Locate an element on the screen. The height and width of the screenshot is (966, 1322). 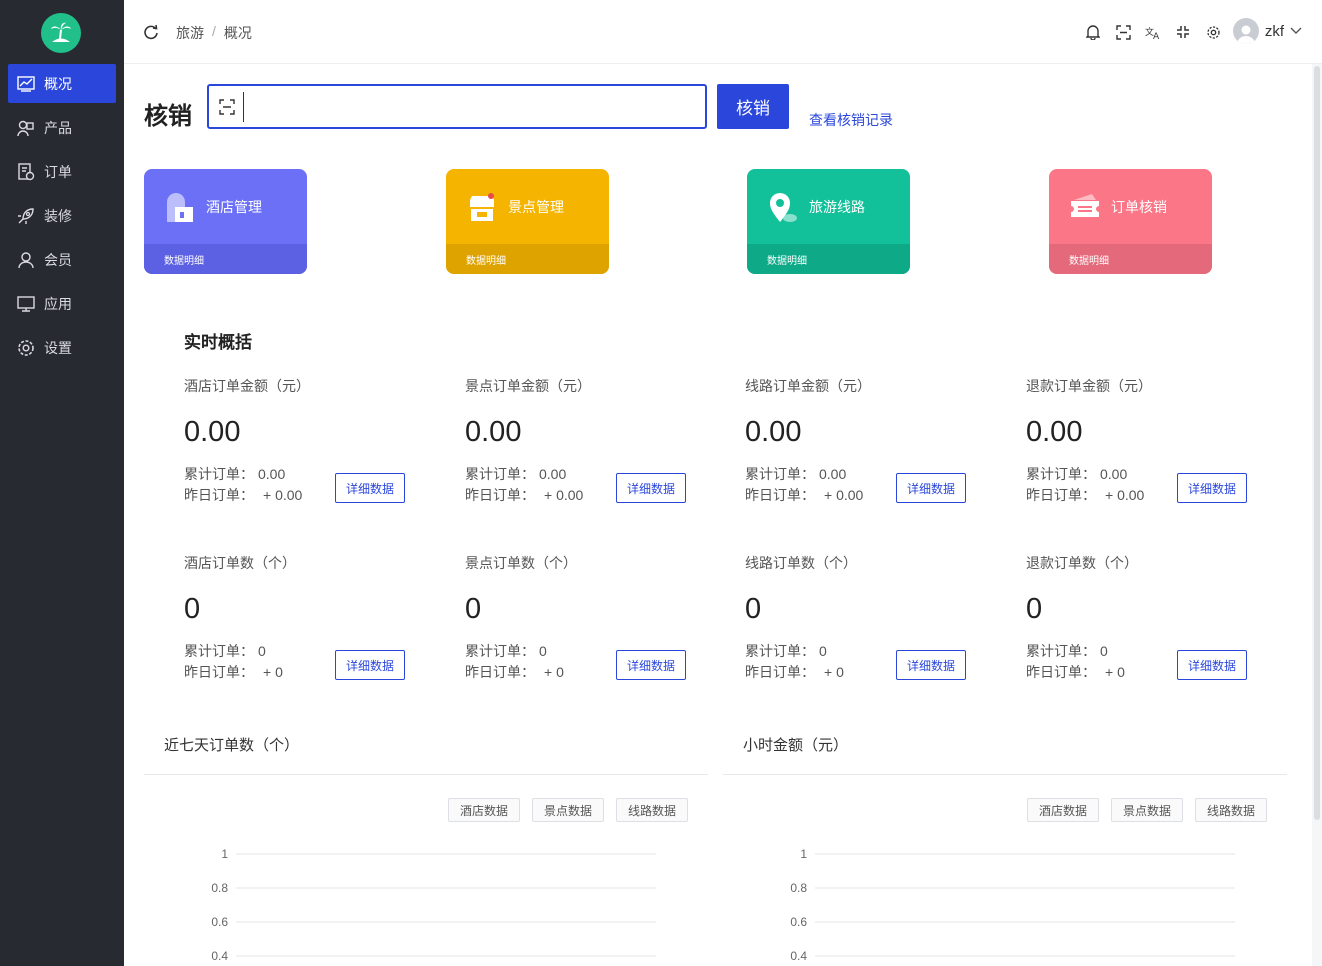
sidebar-item-label: 产品 is located at coordinates (58, 127).